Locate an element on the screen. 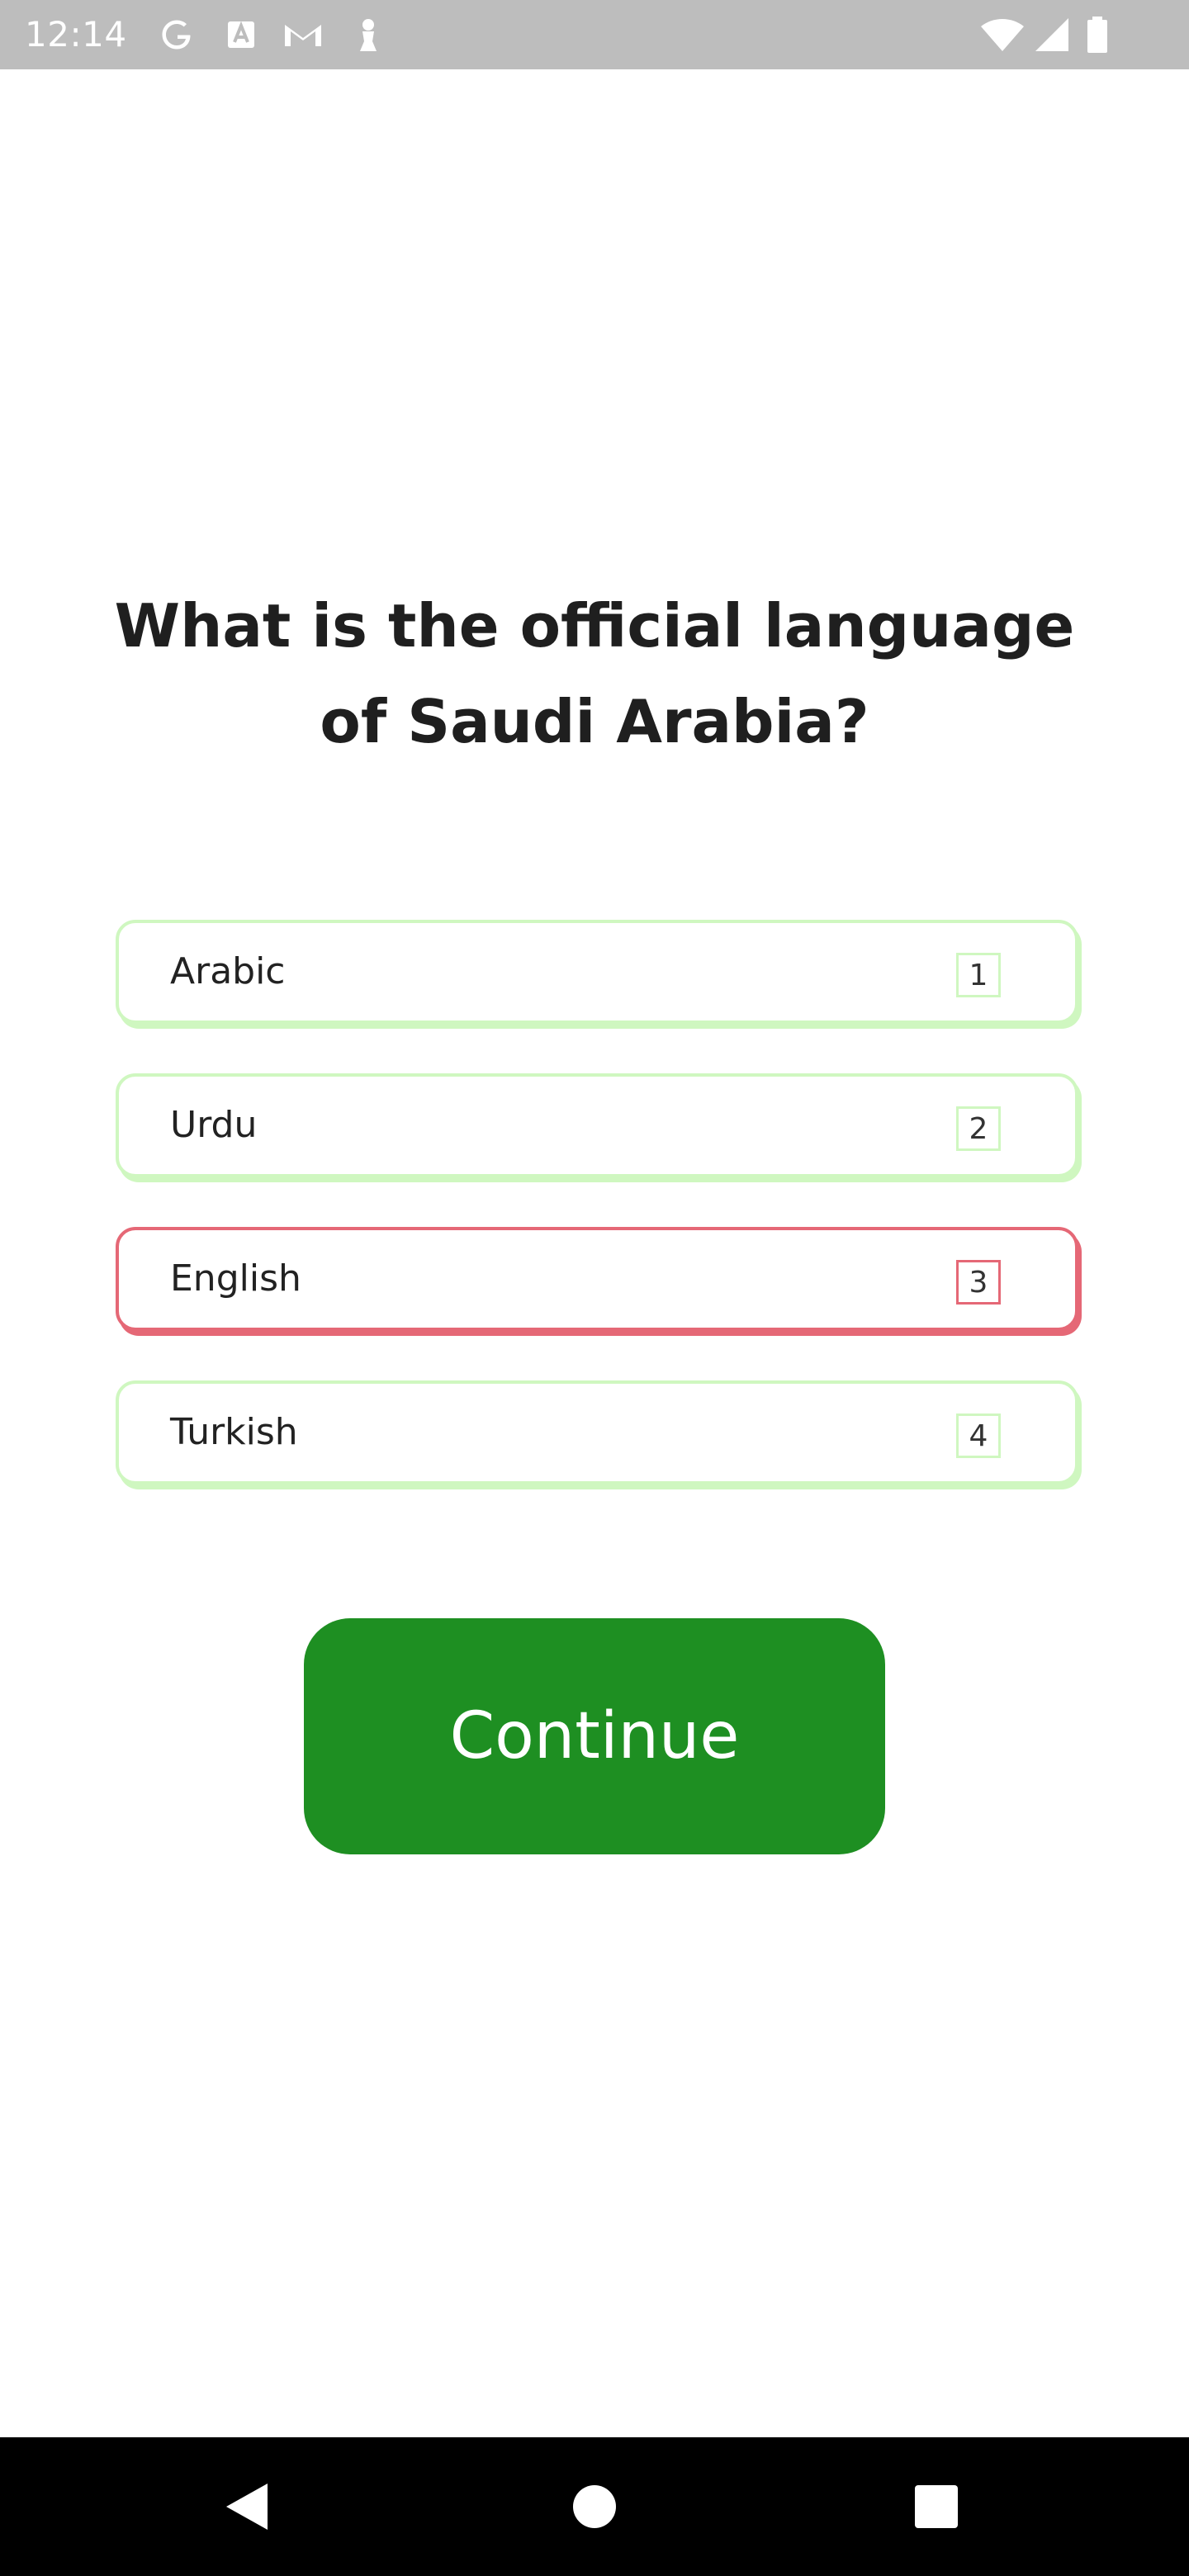 Image resolution: width=1189 pixels, height=2576 pixels. back-icon is located at coordinates (247, 2506).